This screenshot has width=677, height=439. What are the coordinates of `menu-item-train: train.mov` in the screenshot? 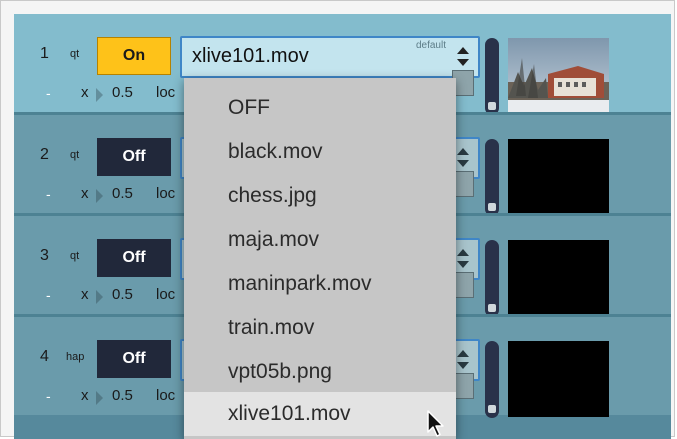 It's located at (320, 328).